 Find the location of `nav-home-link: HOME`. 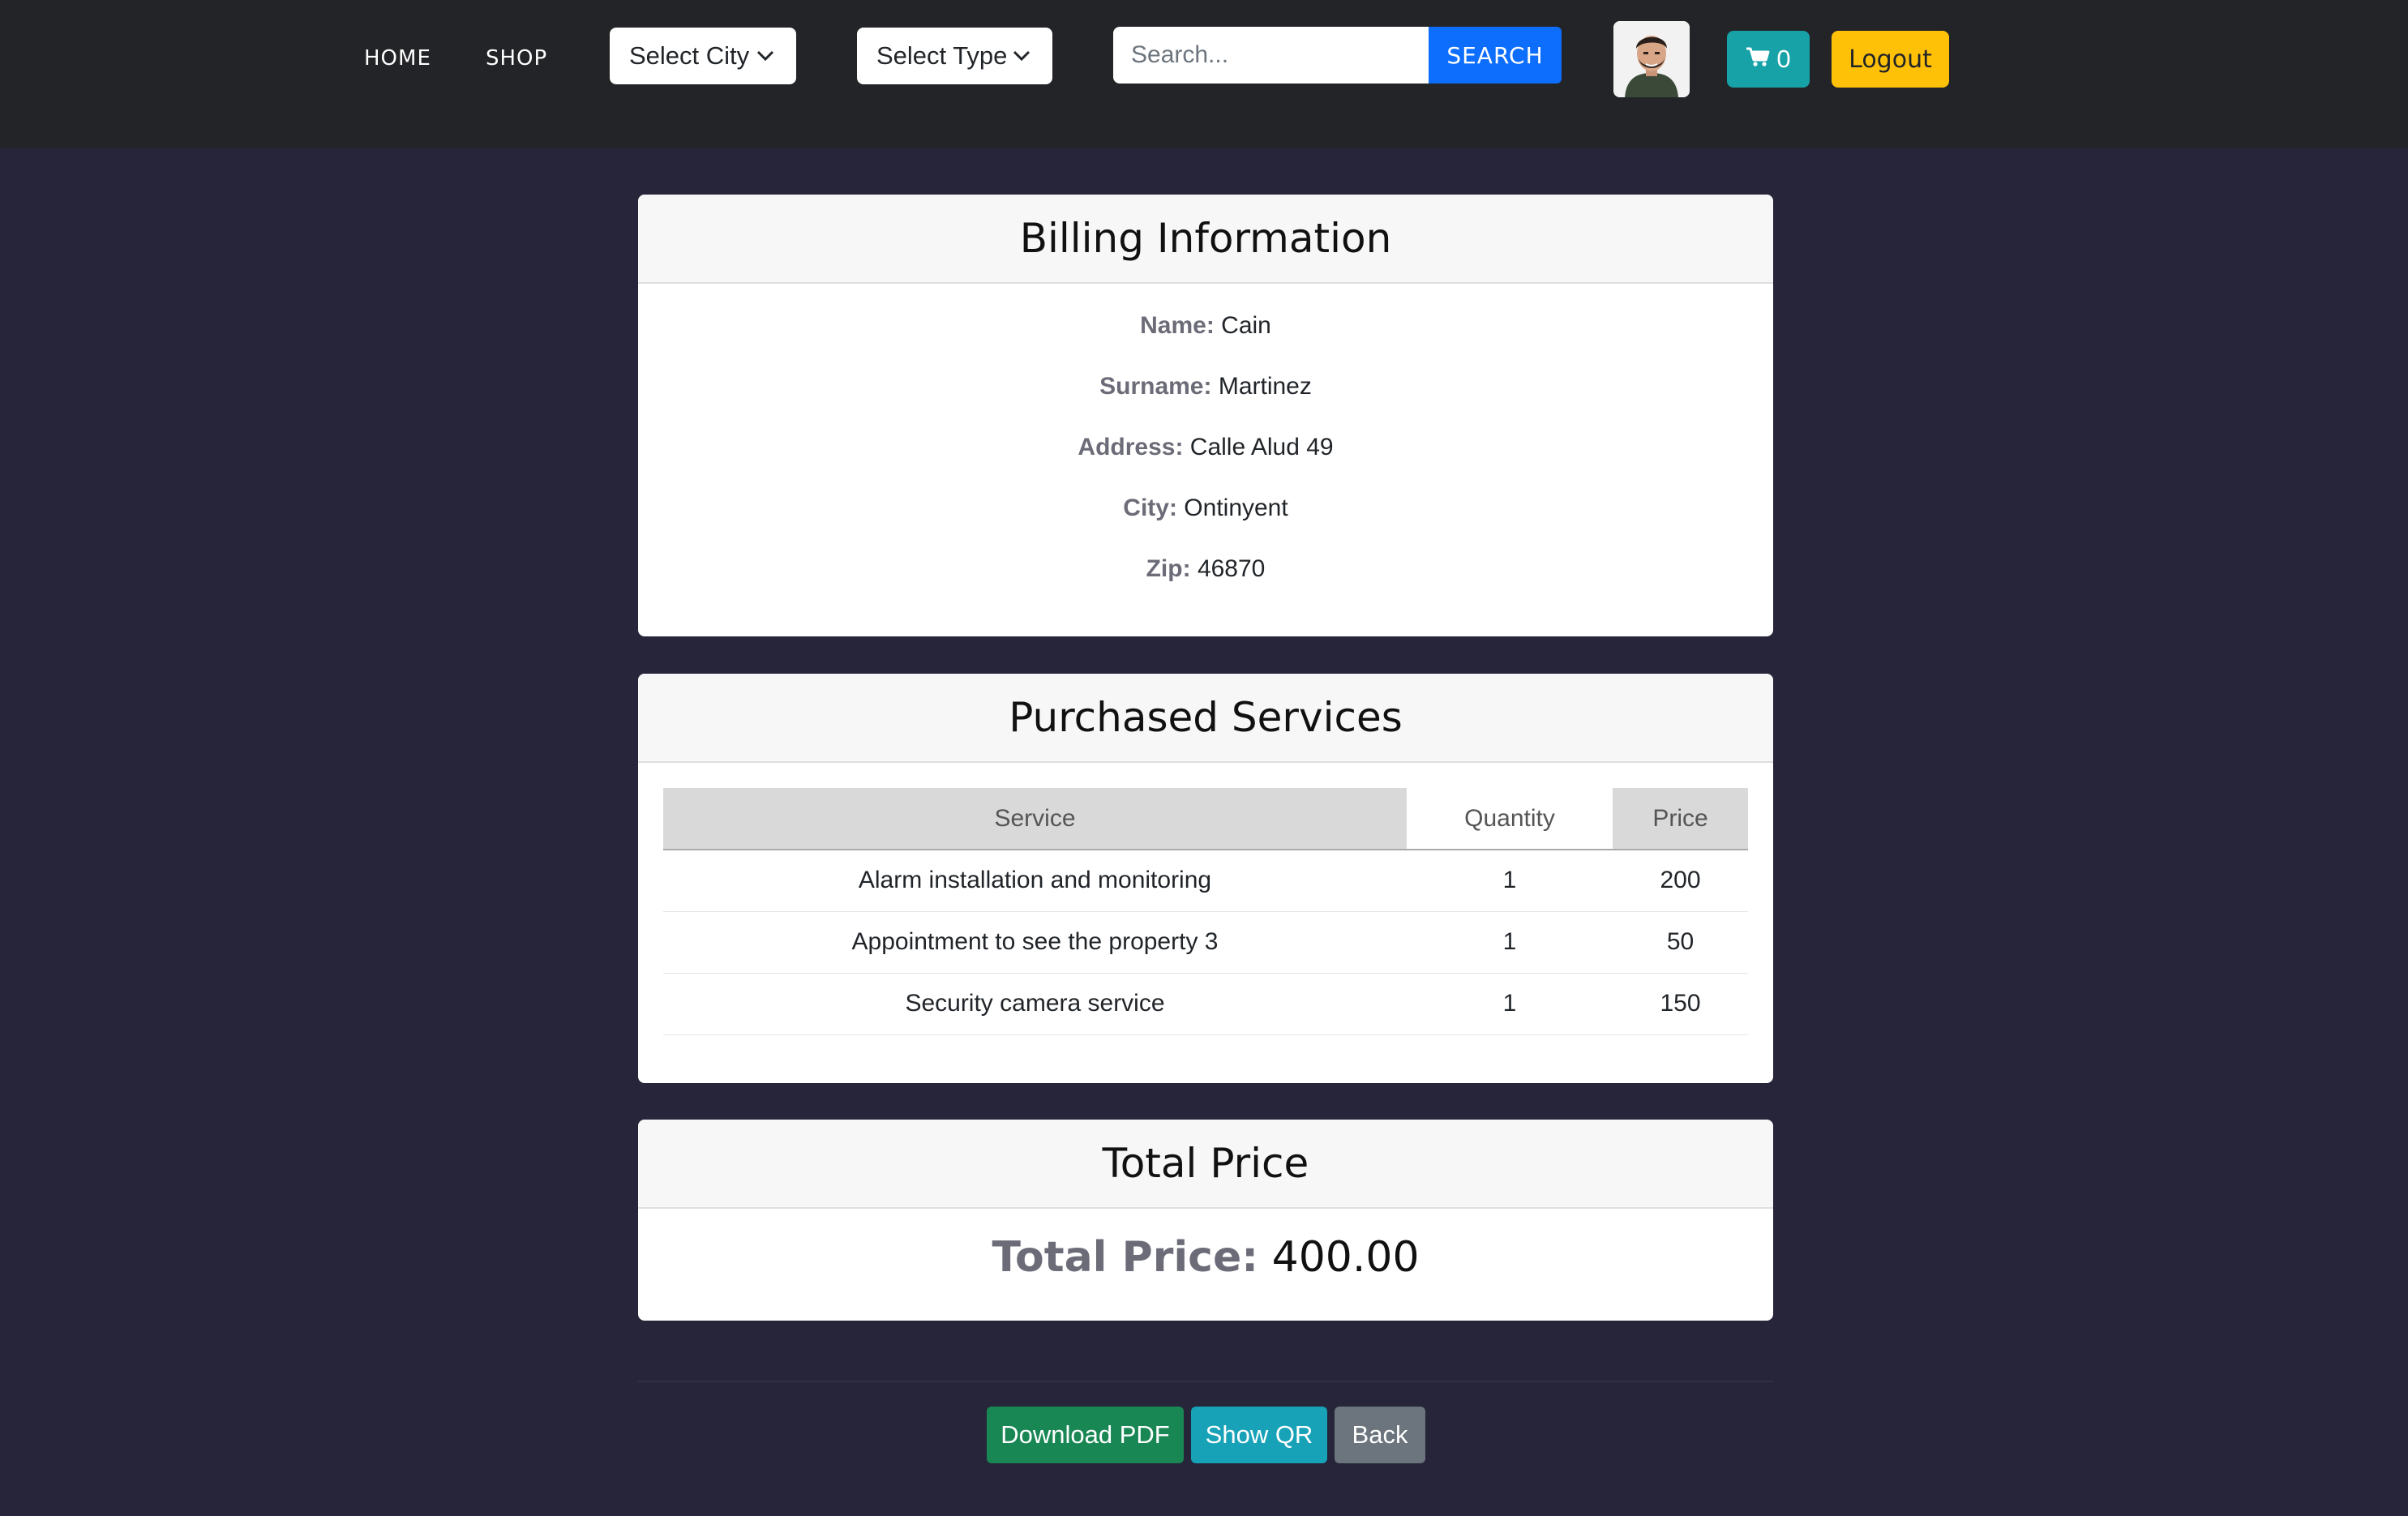

nav-home-link: HOME is located at coordinates (398, 58).